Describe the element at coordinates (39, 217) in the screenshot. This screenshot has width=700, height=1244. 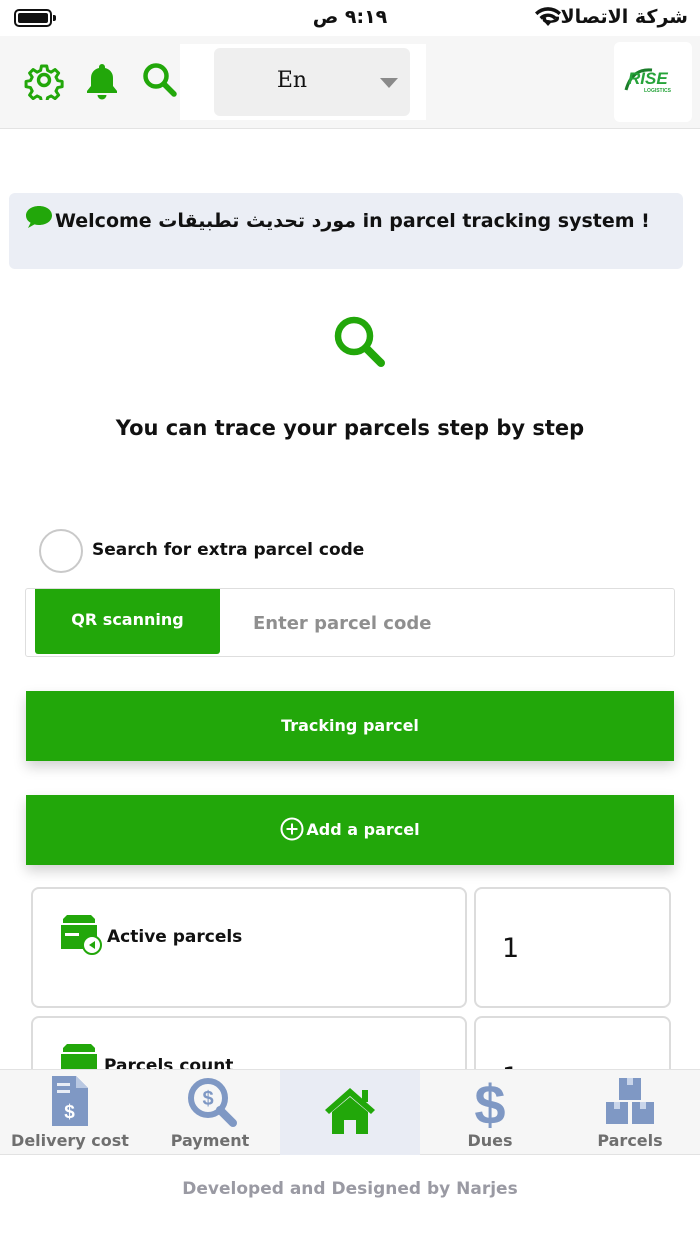
I see `chat-bubble-icon` at that location.